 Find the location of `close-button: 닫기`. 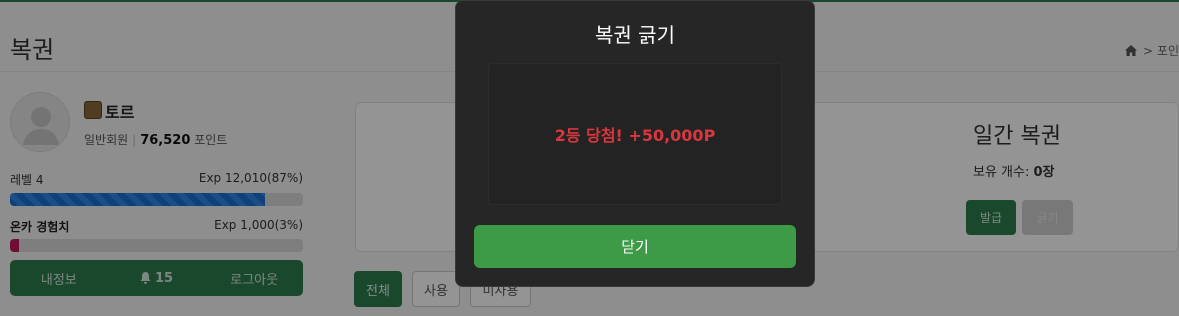

close-button: 닫기 is located at coordinates (635, 246).